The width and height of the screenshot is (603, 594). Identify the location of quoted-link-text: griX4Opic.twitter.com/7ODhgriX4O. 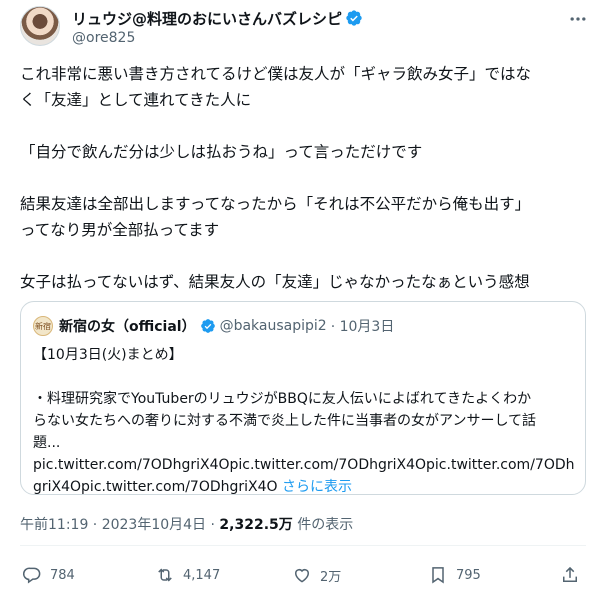
(155, 487).